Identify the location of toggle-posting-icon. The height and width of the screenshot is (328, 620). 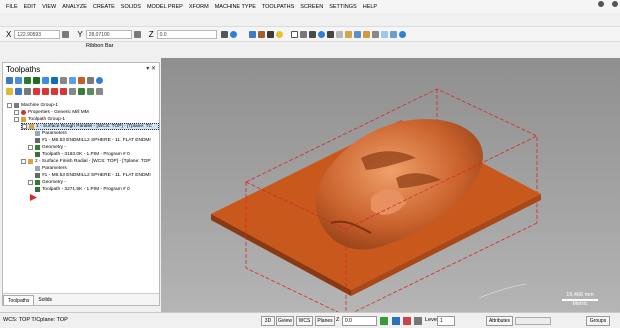
(27, 91).